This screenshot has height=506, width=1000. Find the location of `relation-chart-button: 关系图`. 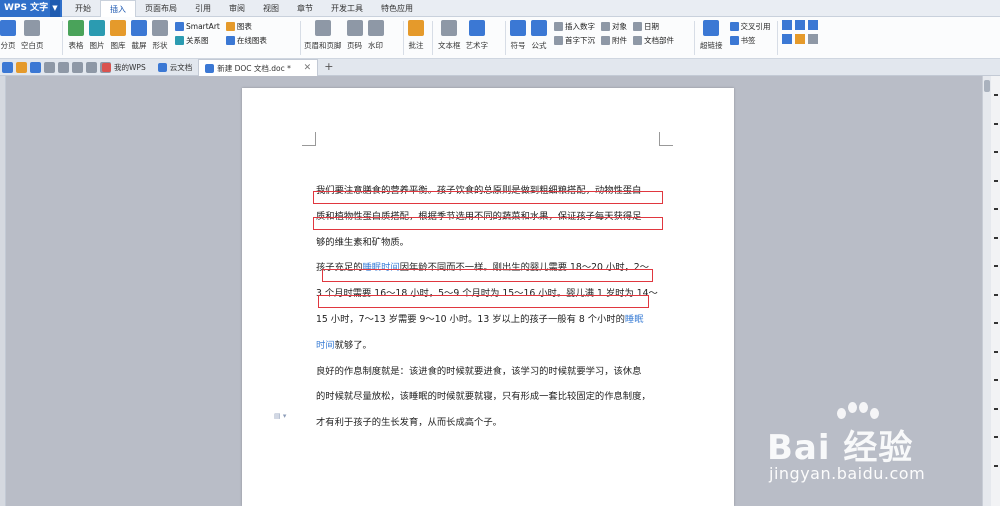

relation-chart-button: 关系图 is located at coordinates (197, 40).